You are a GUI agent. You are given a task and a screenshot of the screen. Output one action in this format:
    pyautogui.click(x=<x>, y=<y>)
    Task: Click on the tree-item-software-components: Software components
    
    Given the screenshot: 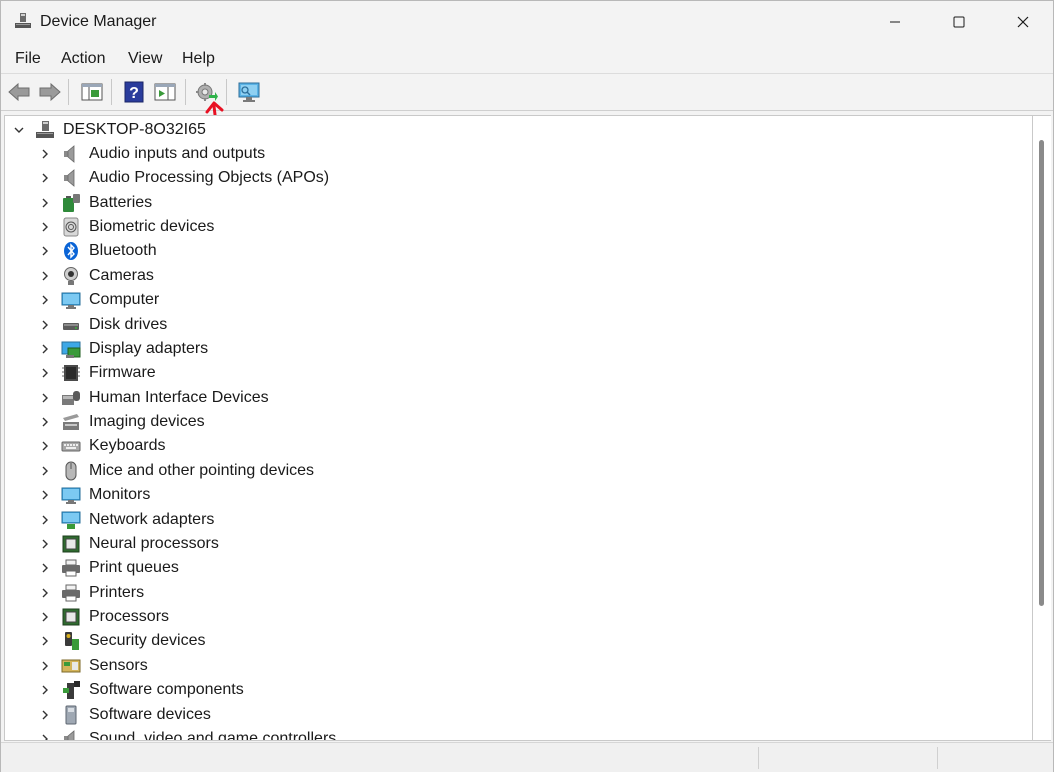 What is the action you would take?
    pyautogui.click(x=505, y=690)
    